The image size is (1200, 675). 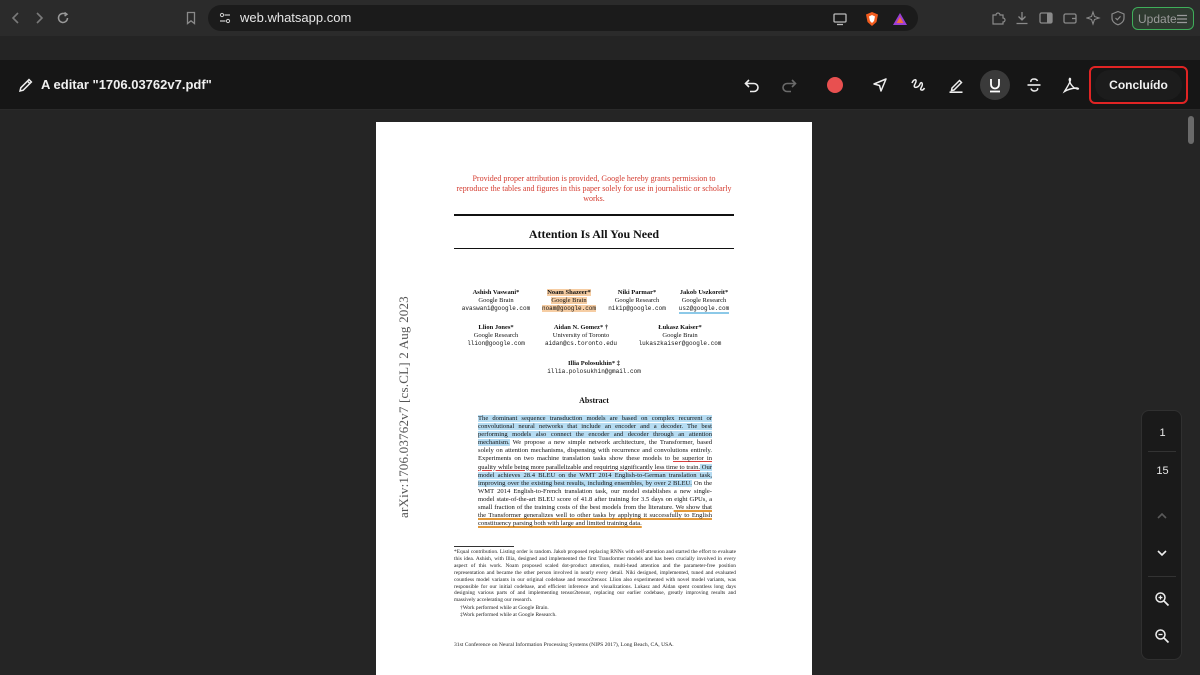 What do you see at coordinates (594, 363) in the screenshot?
I see `author-name: Illia Polosukhin* ‡` at bounding box center [594, 363].